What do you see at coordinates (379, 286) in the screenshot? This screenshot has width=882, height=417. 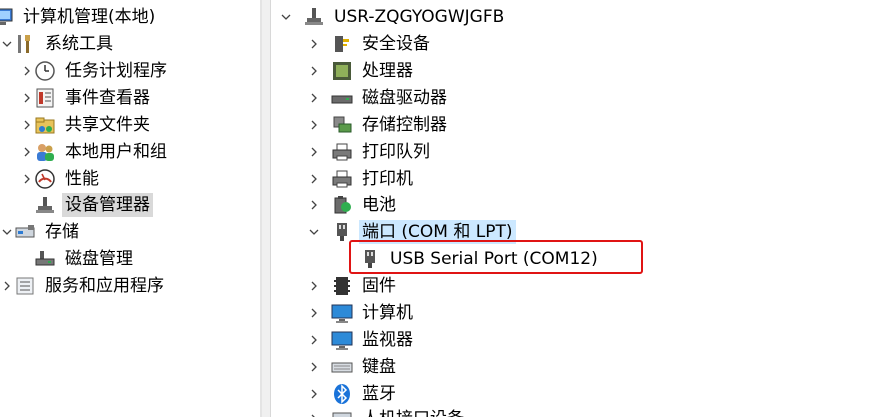 I see `category-label: 固件` at bounding box center [379, 286].